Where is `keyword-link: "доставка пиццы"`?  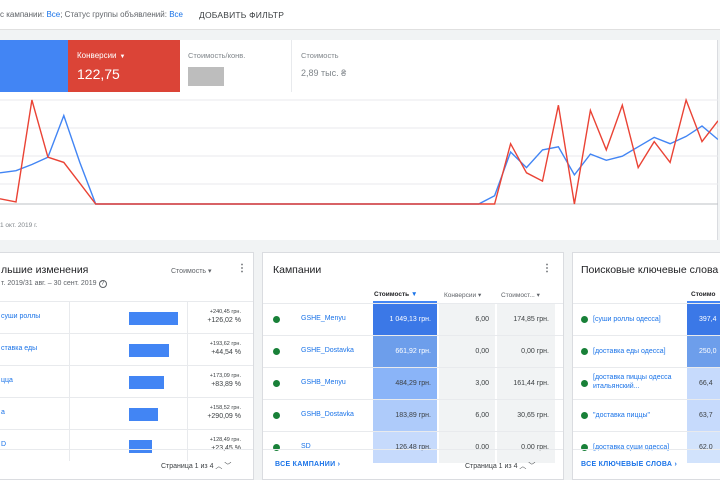 keyword-link: "доставка пиццы" is located at coordinates (639, 415).